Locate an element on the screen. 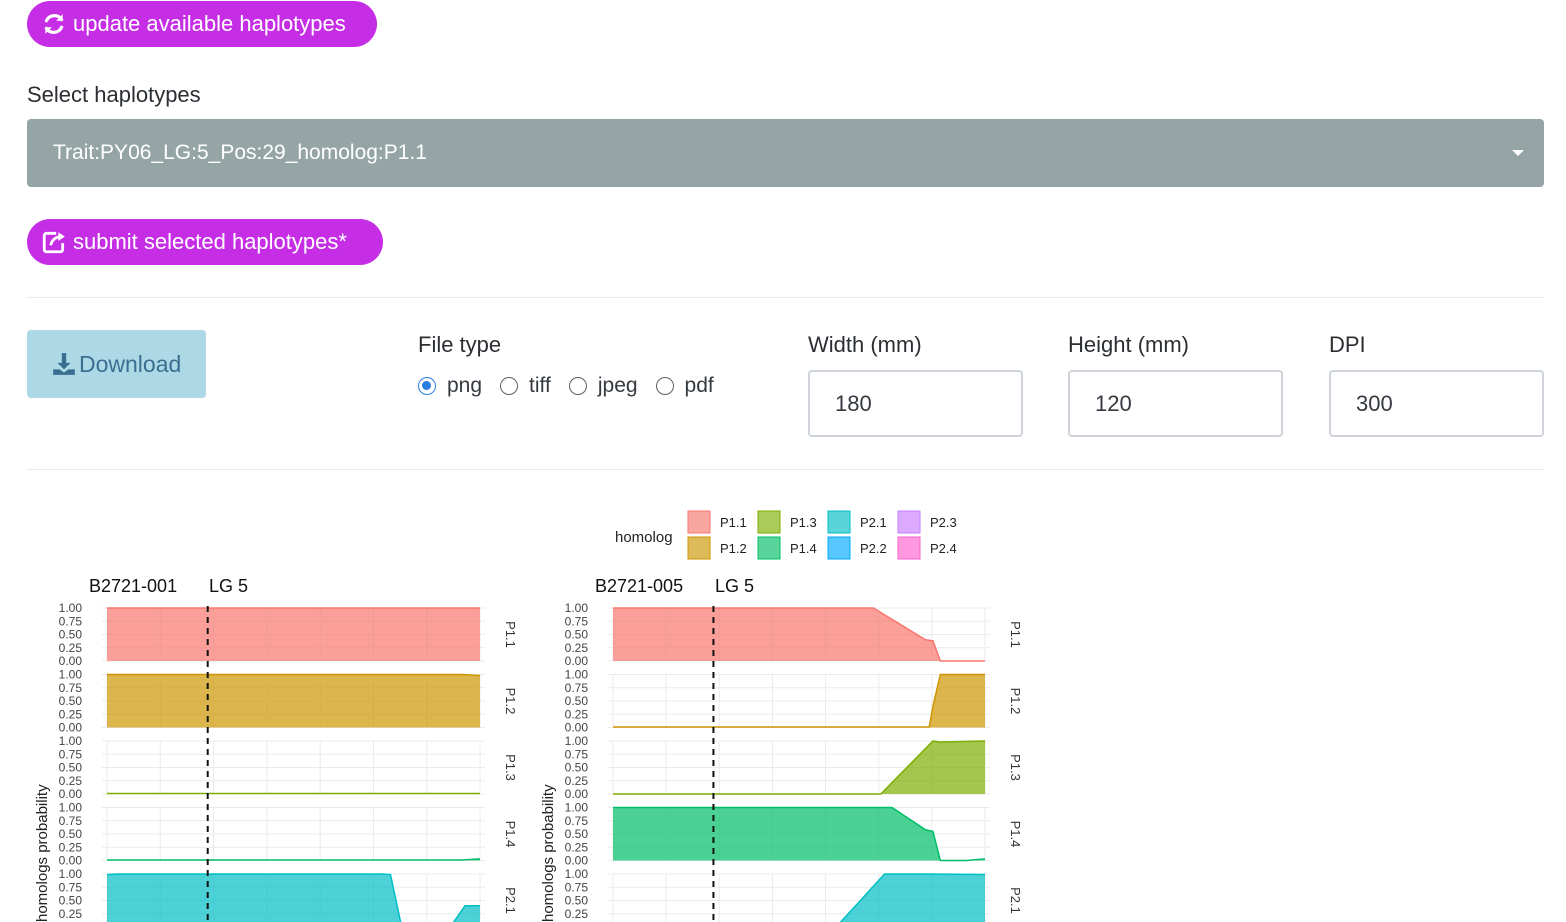 The image size is (1566, 922). strip-label: P1.3 is located at coordinates (1015, 767).